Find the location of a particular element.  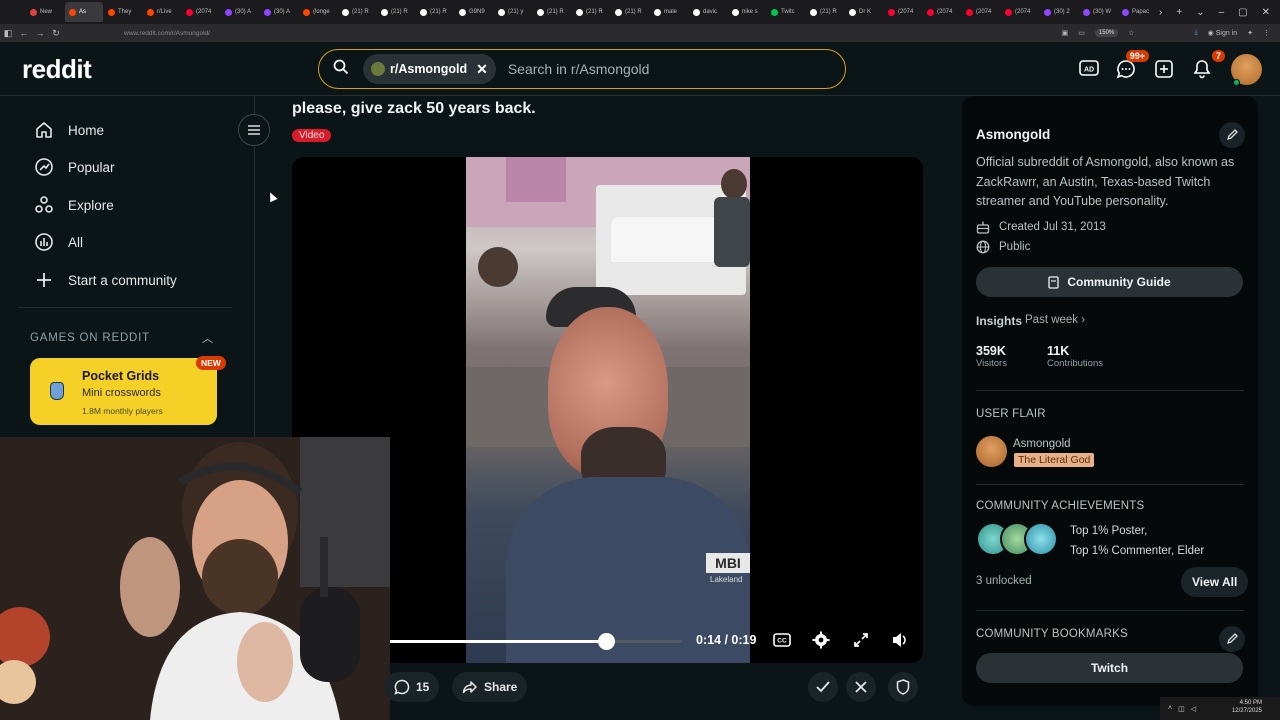

browser-tab: (21) y is located at coordinates (513, 12).